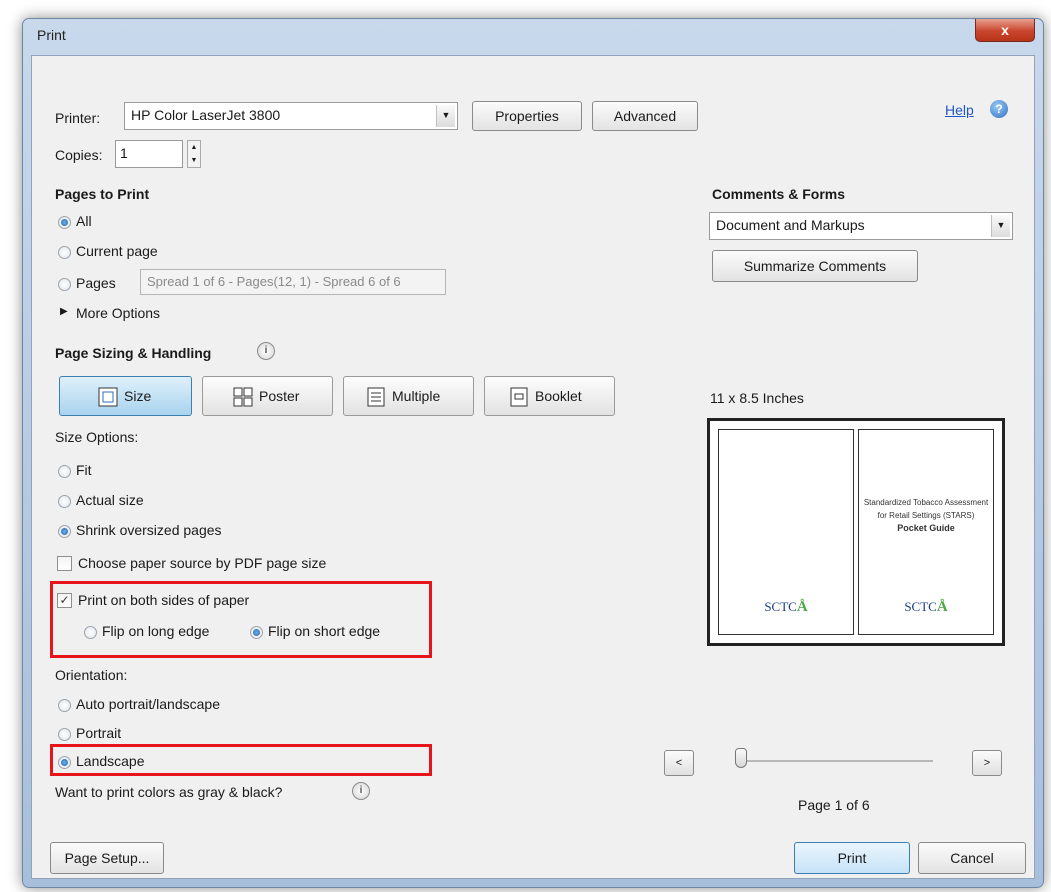 This screenshot has height=892, width=1051. I want to click on comments-forms-select: Document and Markups ▼, so click(861, 226).